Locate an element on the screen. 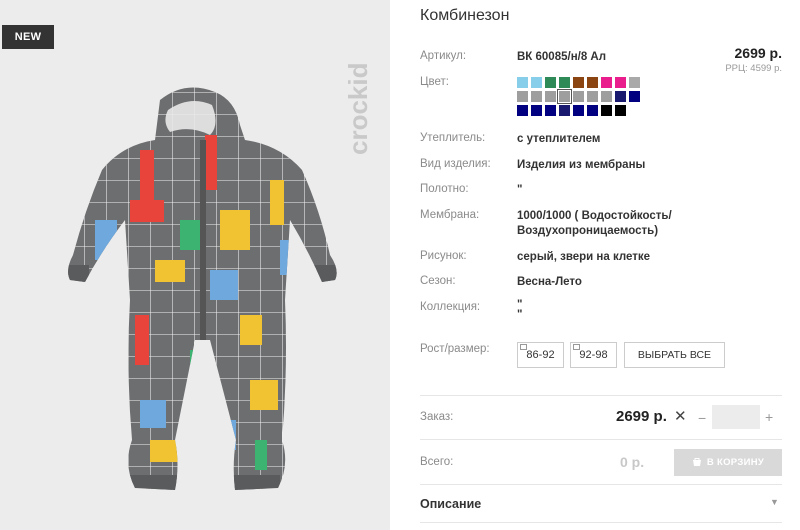 This screenshot has height=530, width=800. size-option-label: 92-98 is located at coordinates (593, 355).